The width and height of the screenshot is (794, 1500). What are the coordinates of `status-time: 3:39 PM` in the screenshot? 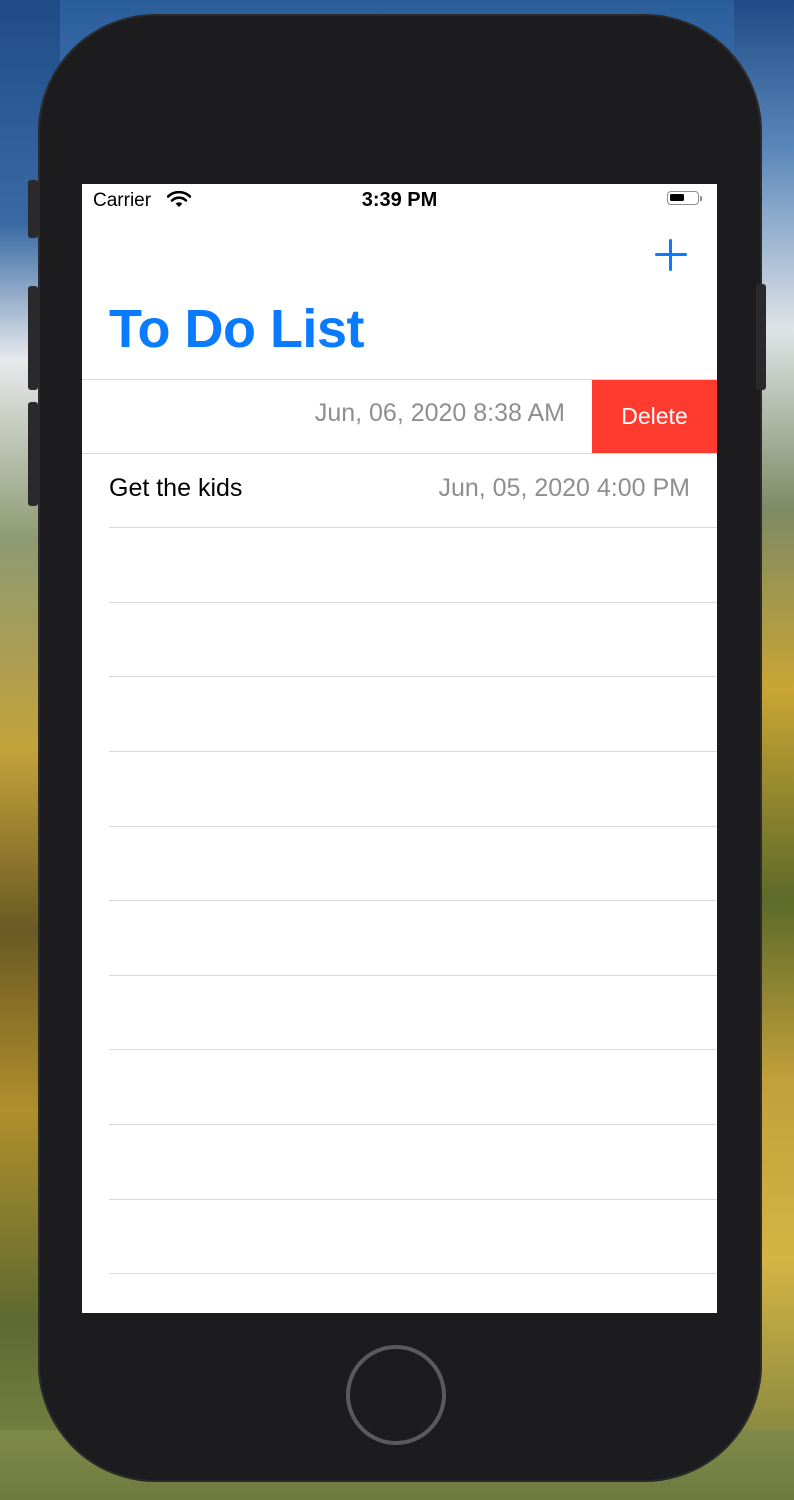 It's located at (399, 200).